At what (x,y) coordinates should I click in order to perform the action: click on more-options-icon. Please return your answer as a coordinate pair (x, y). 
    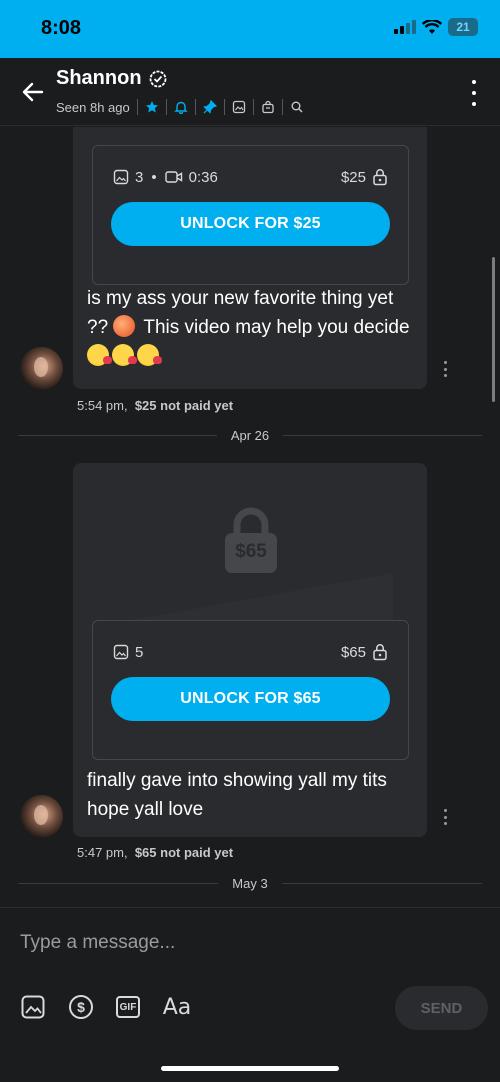
    Looking at the image, I should click on (474, 93).